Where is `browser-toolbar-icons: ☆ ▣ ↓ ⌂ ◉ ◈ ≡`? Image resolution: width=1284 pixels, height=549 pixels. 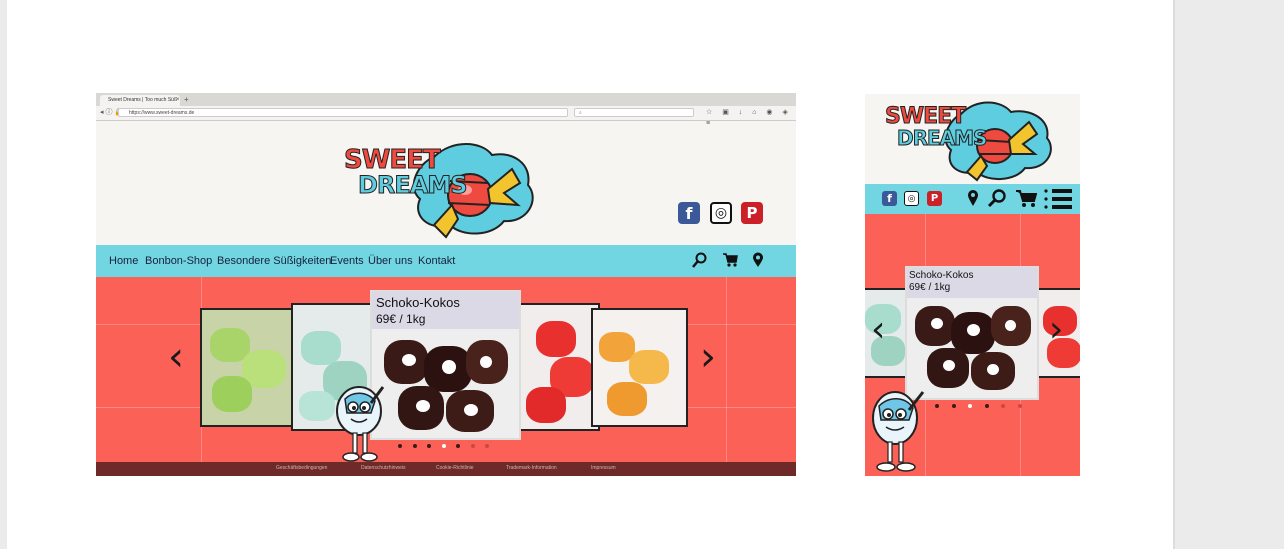 browser-toolbar-icons: ☆ ▣ ↓ ⌂ ◉ ◈ ≡ is located at coordinates (751, 118).